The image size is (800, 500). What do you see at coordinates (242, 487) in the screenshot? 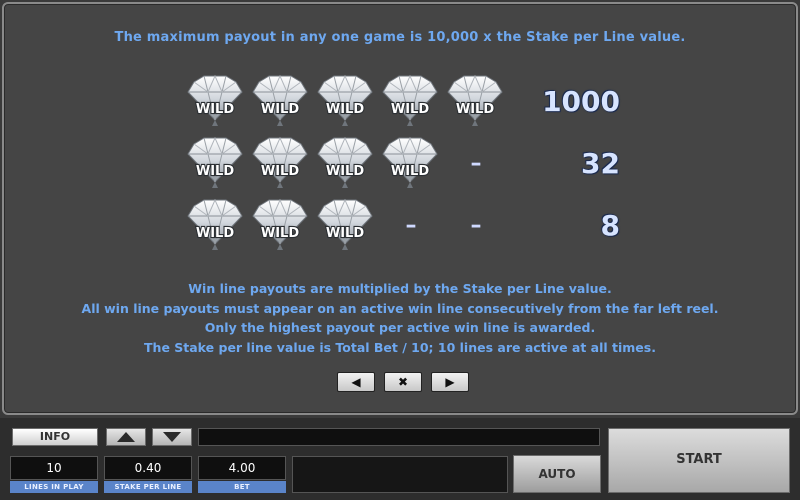
I see `bet-label: BET` at bounding box center [242, 487].